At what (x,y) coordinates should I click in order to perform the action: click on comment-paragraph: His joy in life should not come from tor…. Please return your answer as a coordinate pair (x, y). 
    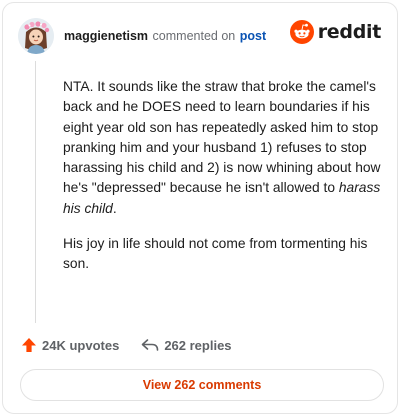
    Looking at the image, I should click on (215, 254).